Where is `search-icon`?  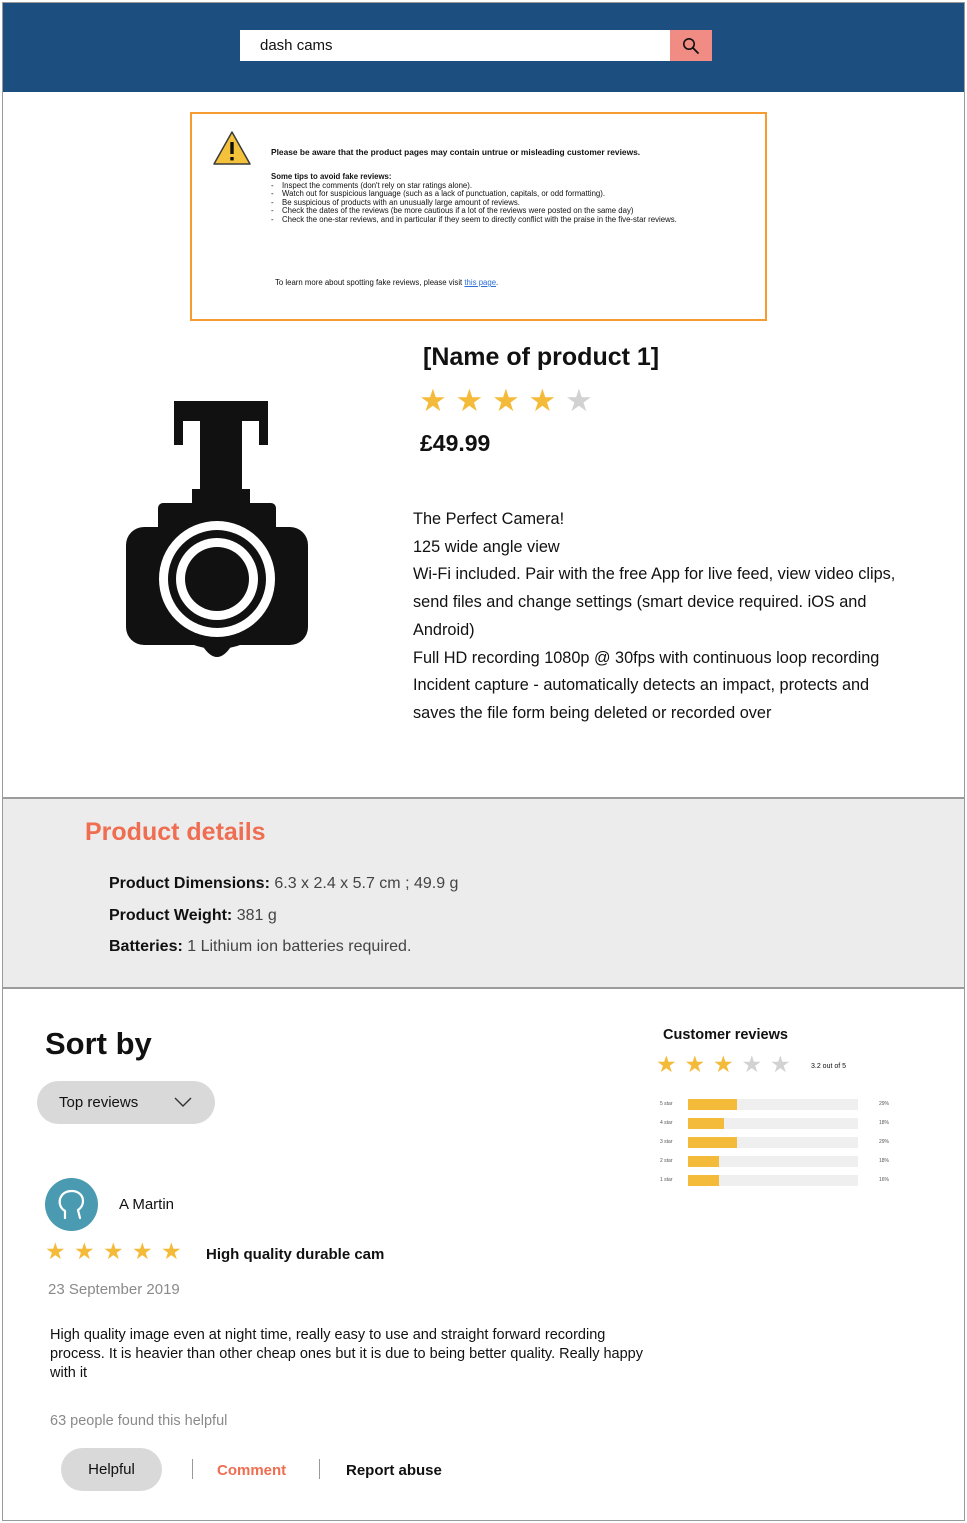
search-icon is located at coordinates (691, 45).